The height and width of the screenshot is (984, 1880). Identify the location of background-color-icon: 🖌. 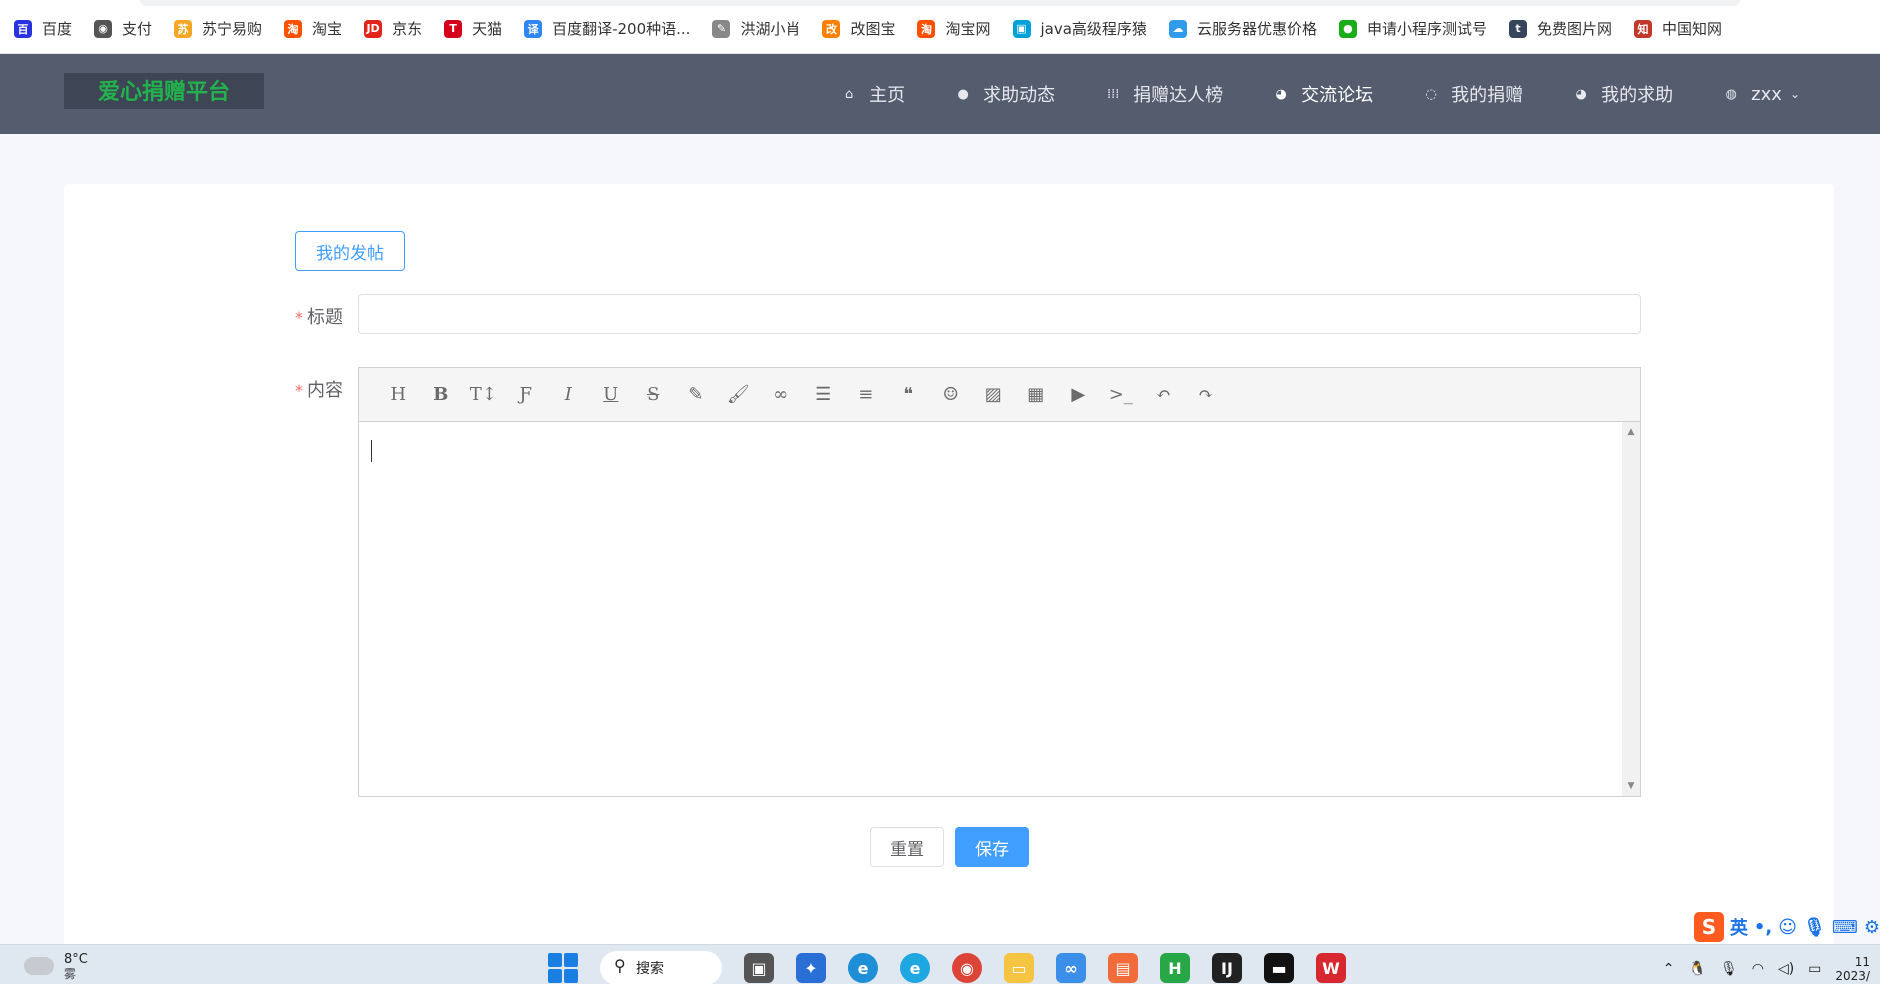
(738, 395).